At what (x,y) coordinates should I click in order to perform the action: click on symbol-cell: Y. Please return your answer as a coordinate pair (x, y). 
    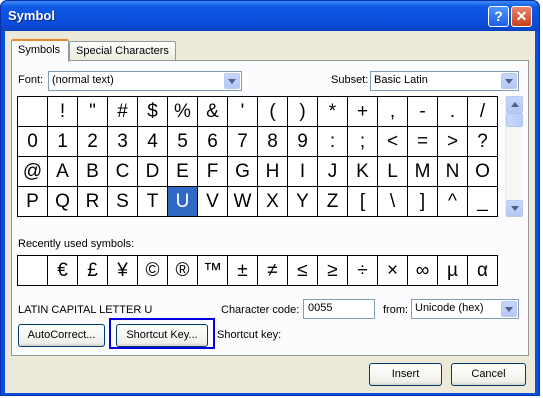
    Looking at the image, I should click on (303, 202).